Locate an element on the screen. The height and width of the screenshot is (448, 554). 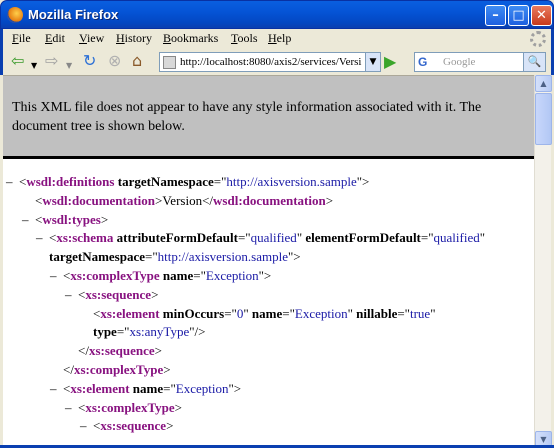
menu-bookmarks: Bookmarks is located at coordinates (190, 38).